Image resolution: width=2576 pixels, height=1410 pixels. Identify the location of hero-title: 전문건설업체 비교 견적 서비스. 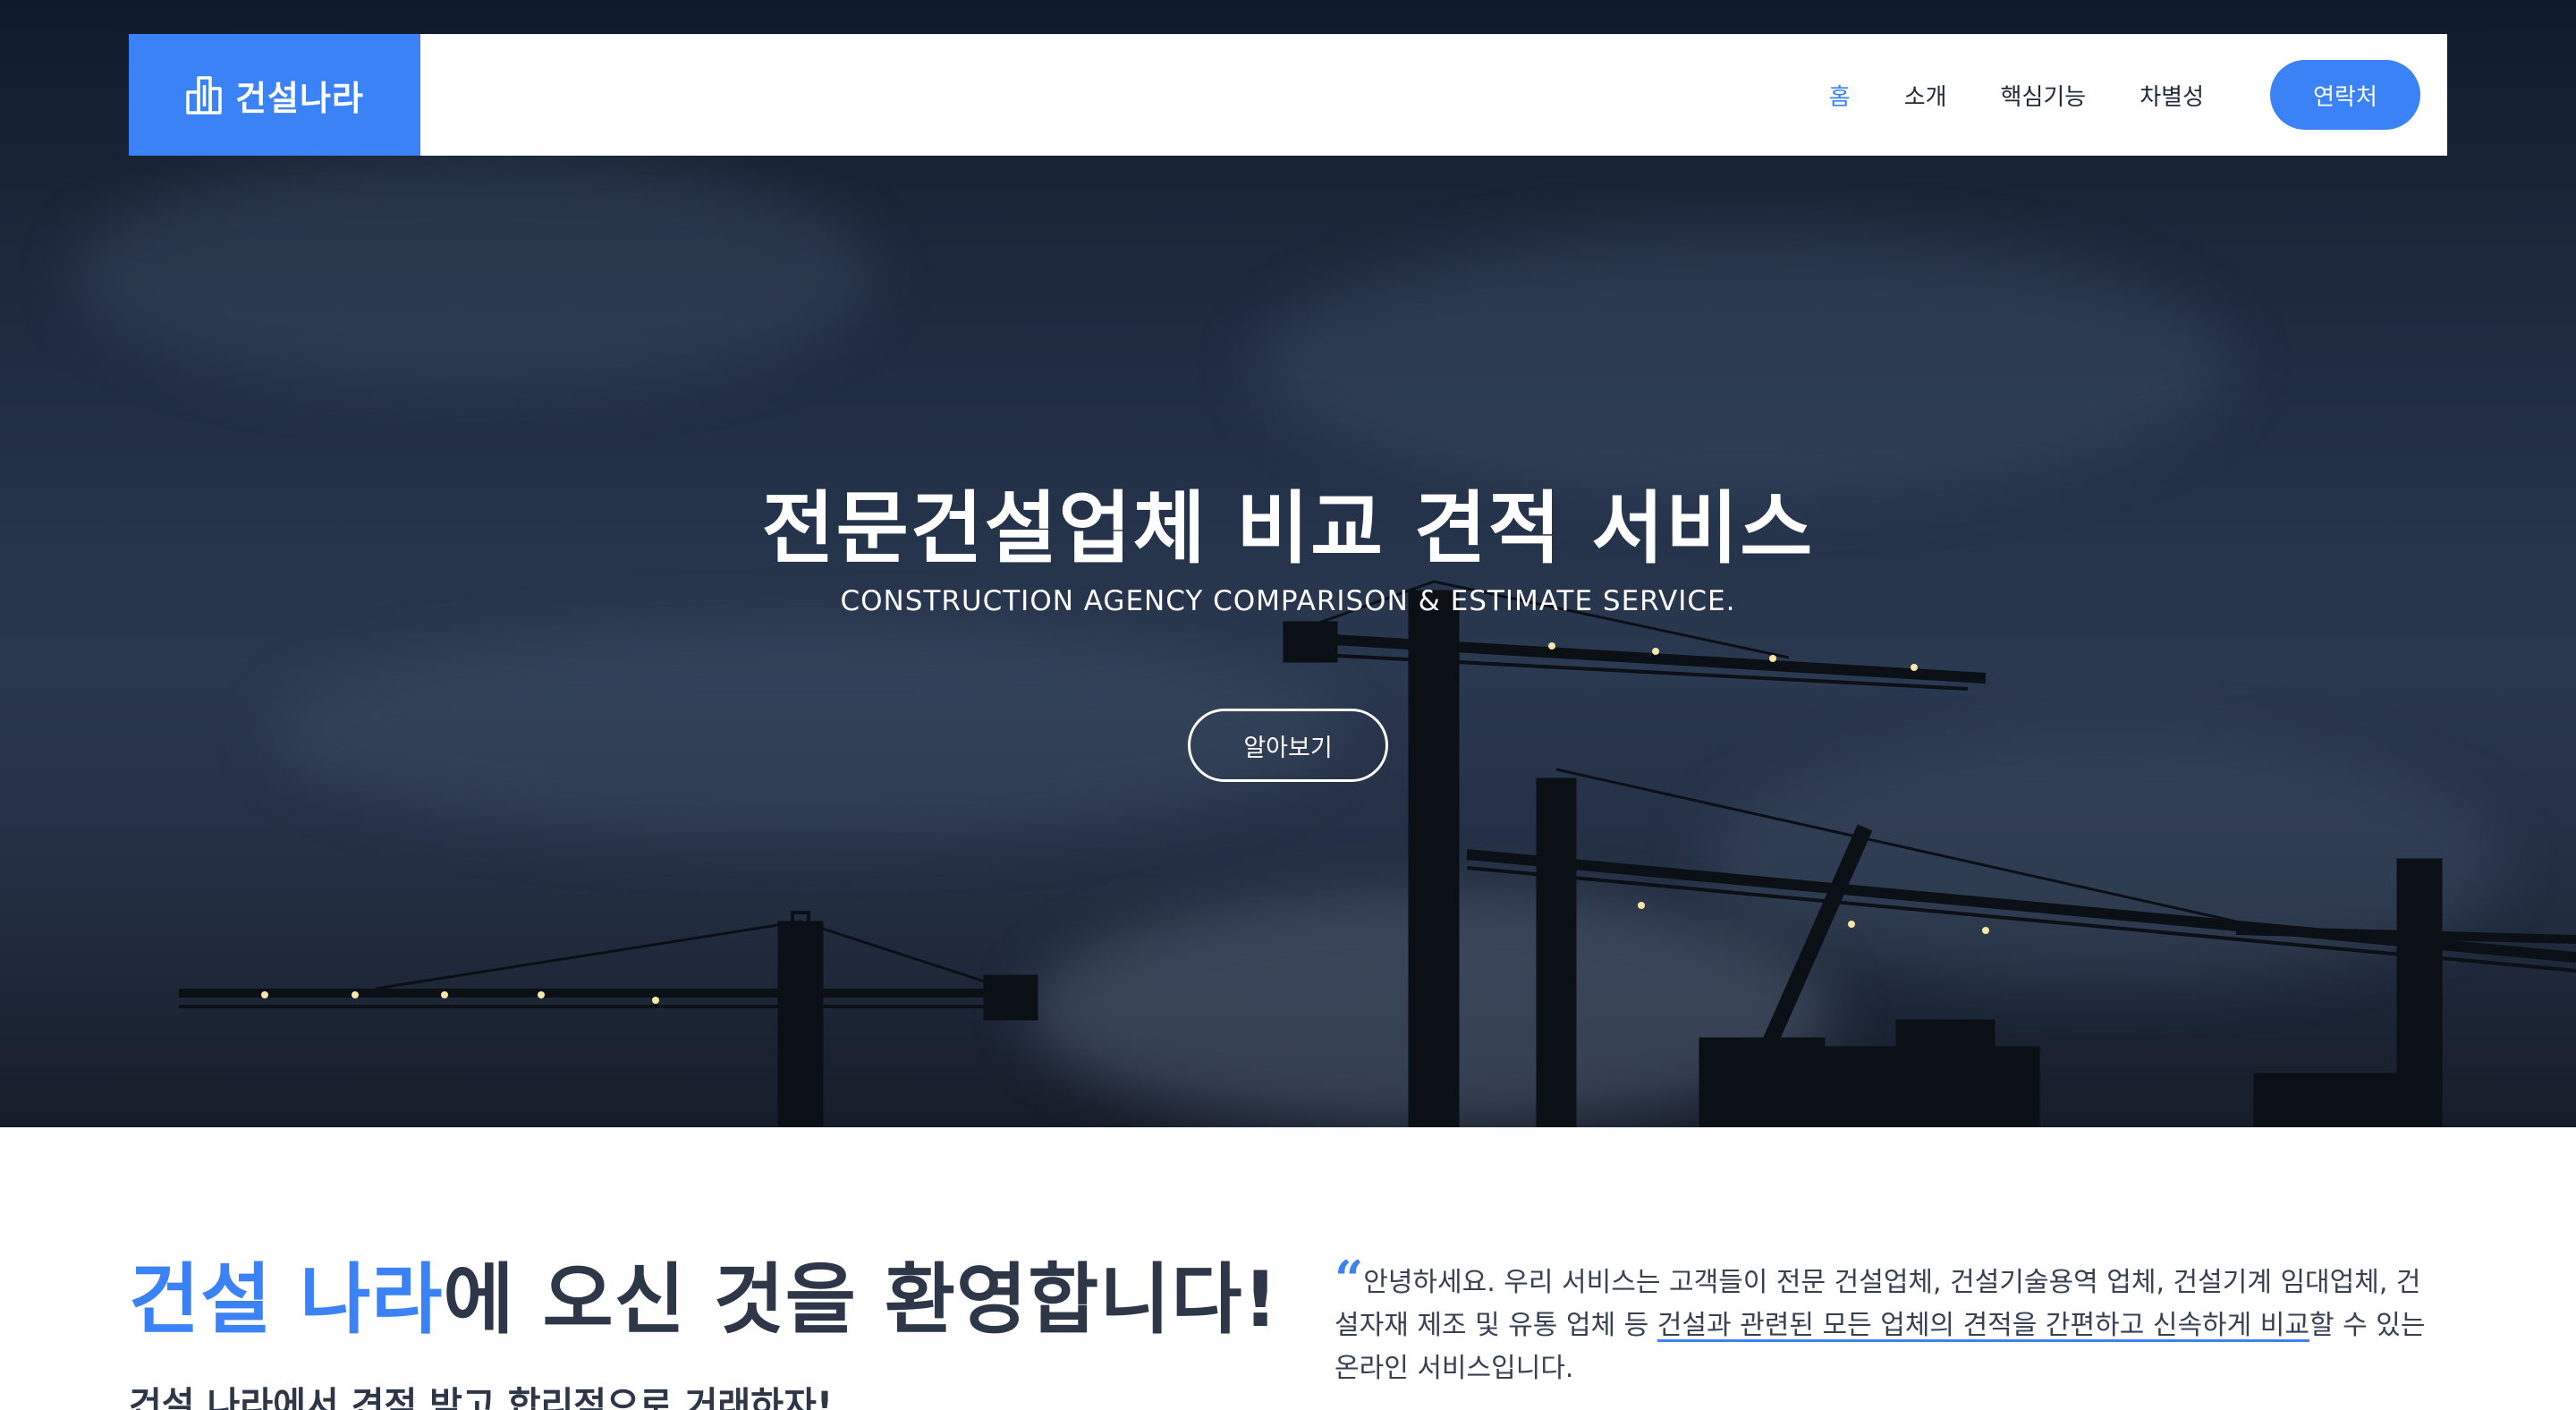
(1288, 528).